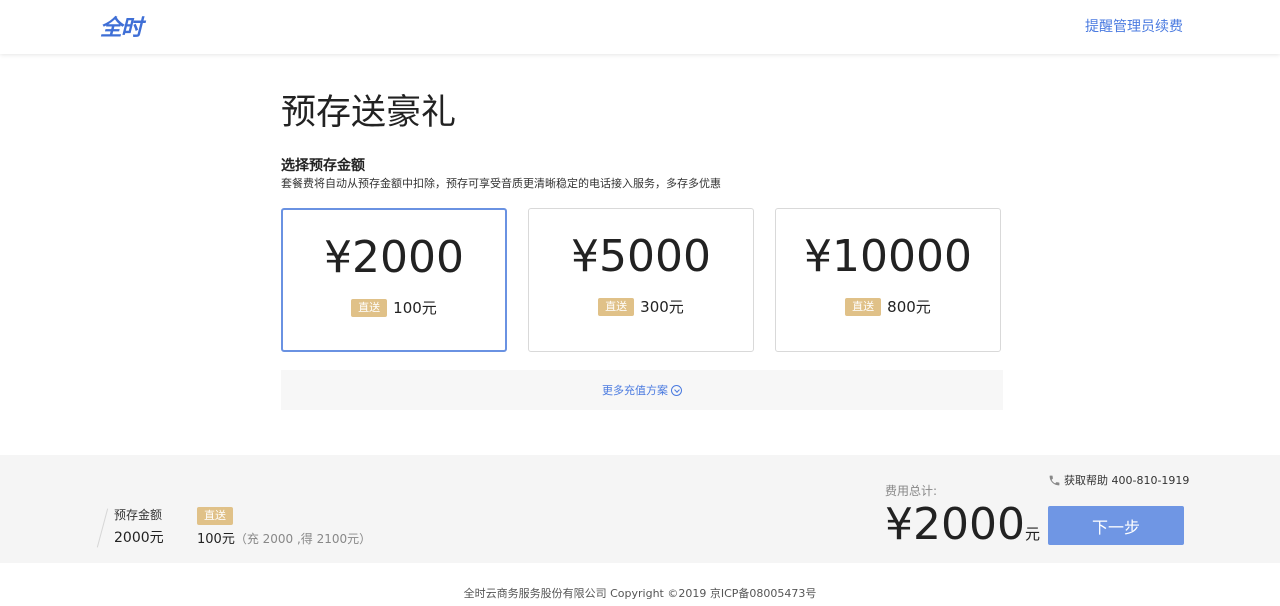 The width and height of the screenshot is (1280, 606). What do you see at coordinates (138, 515) in the screenshot?
I see `amount-label: 预存金额` at bounding box center [138, 515].